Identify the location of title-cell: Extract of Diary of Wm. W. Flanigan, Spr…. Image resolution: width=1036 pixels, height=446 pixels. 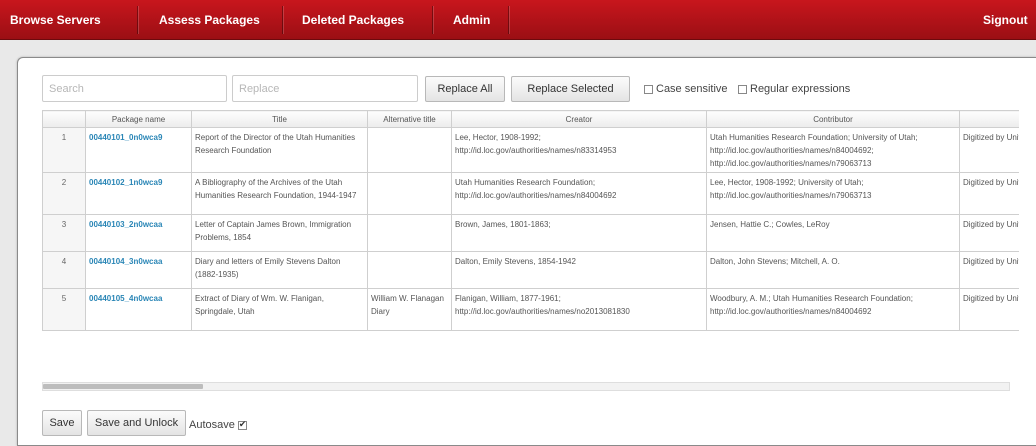
(279, 309).